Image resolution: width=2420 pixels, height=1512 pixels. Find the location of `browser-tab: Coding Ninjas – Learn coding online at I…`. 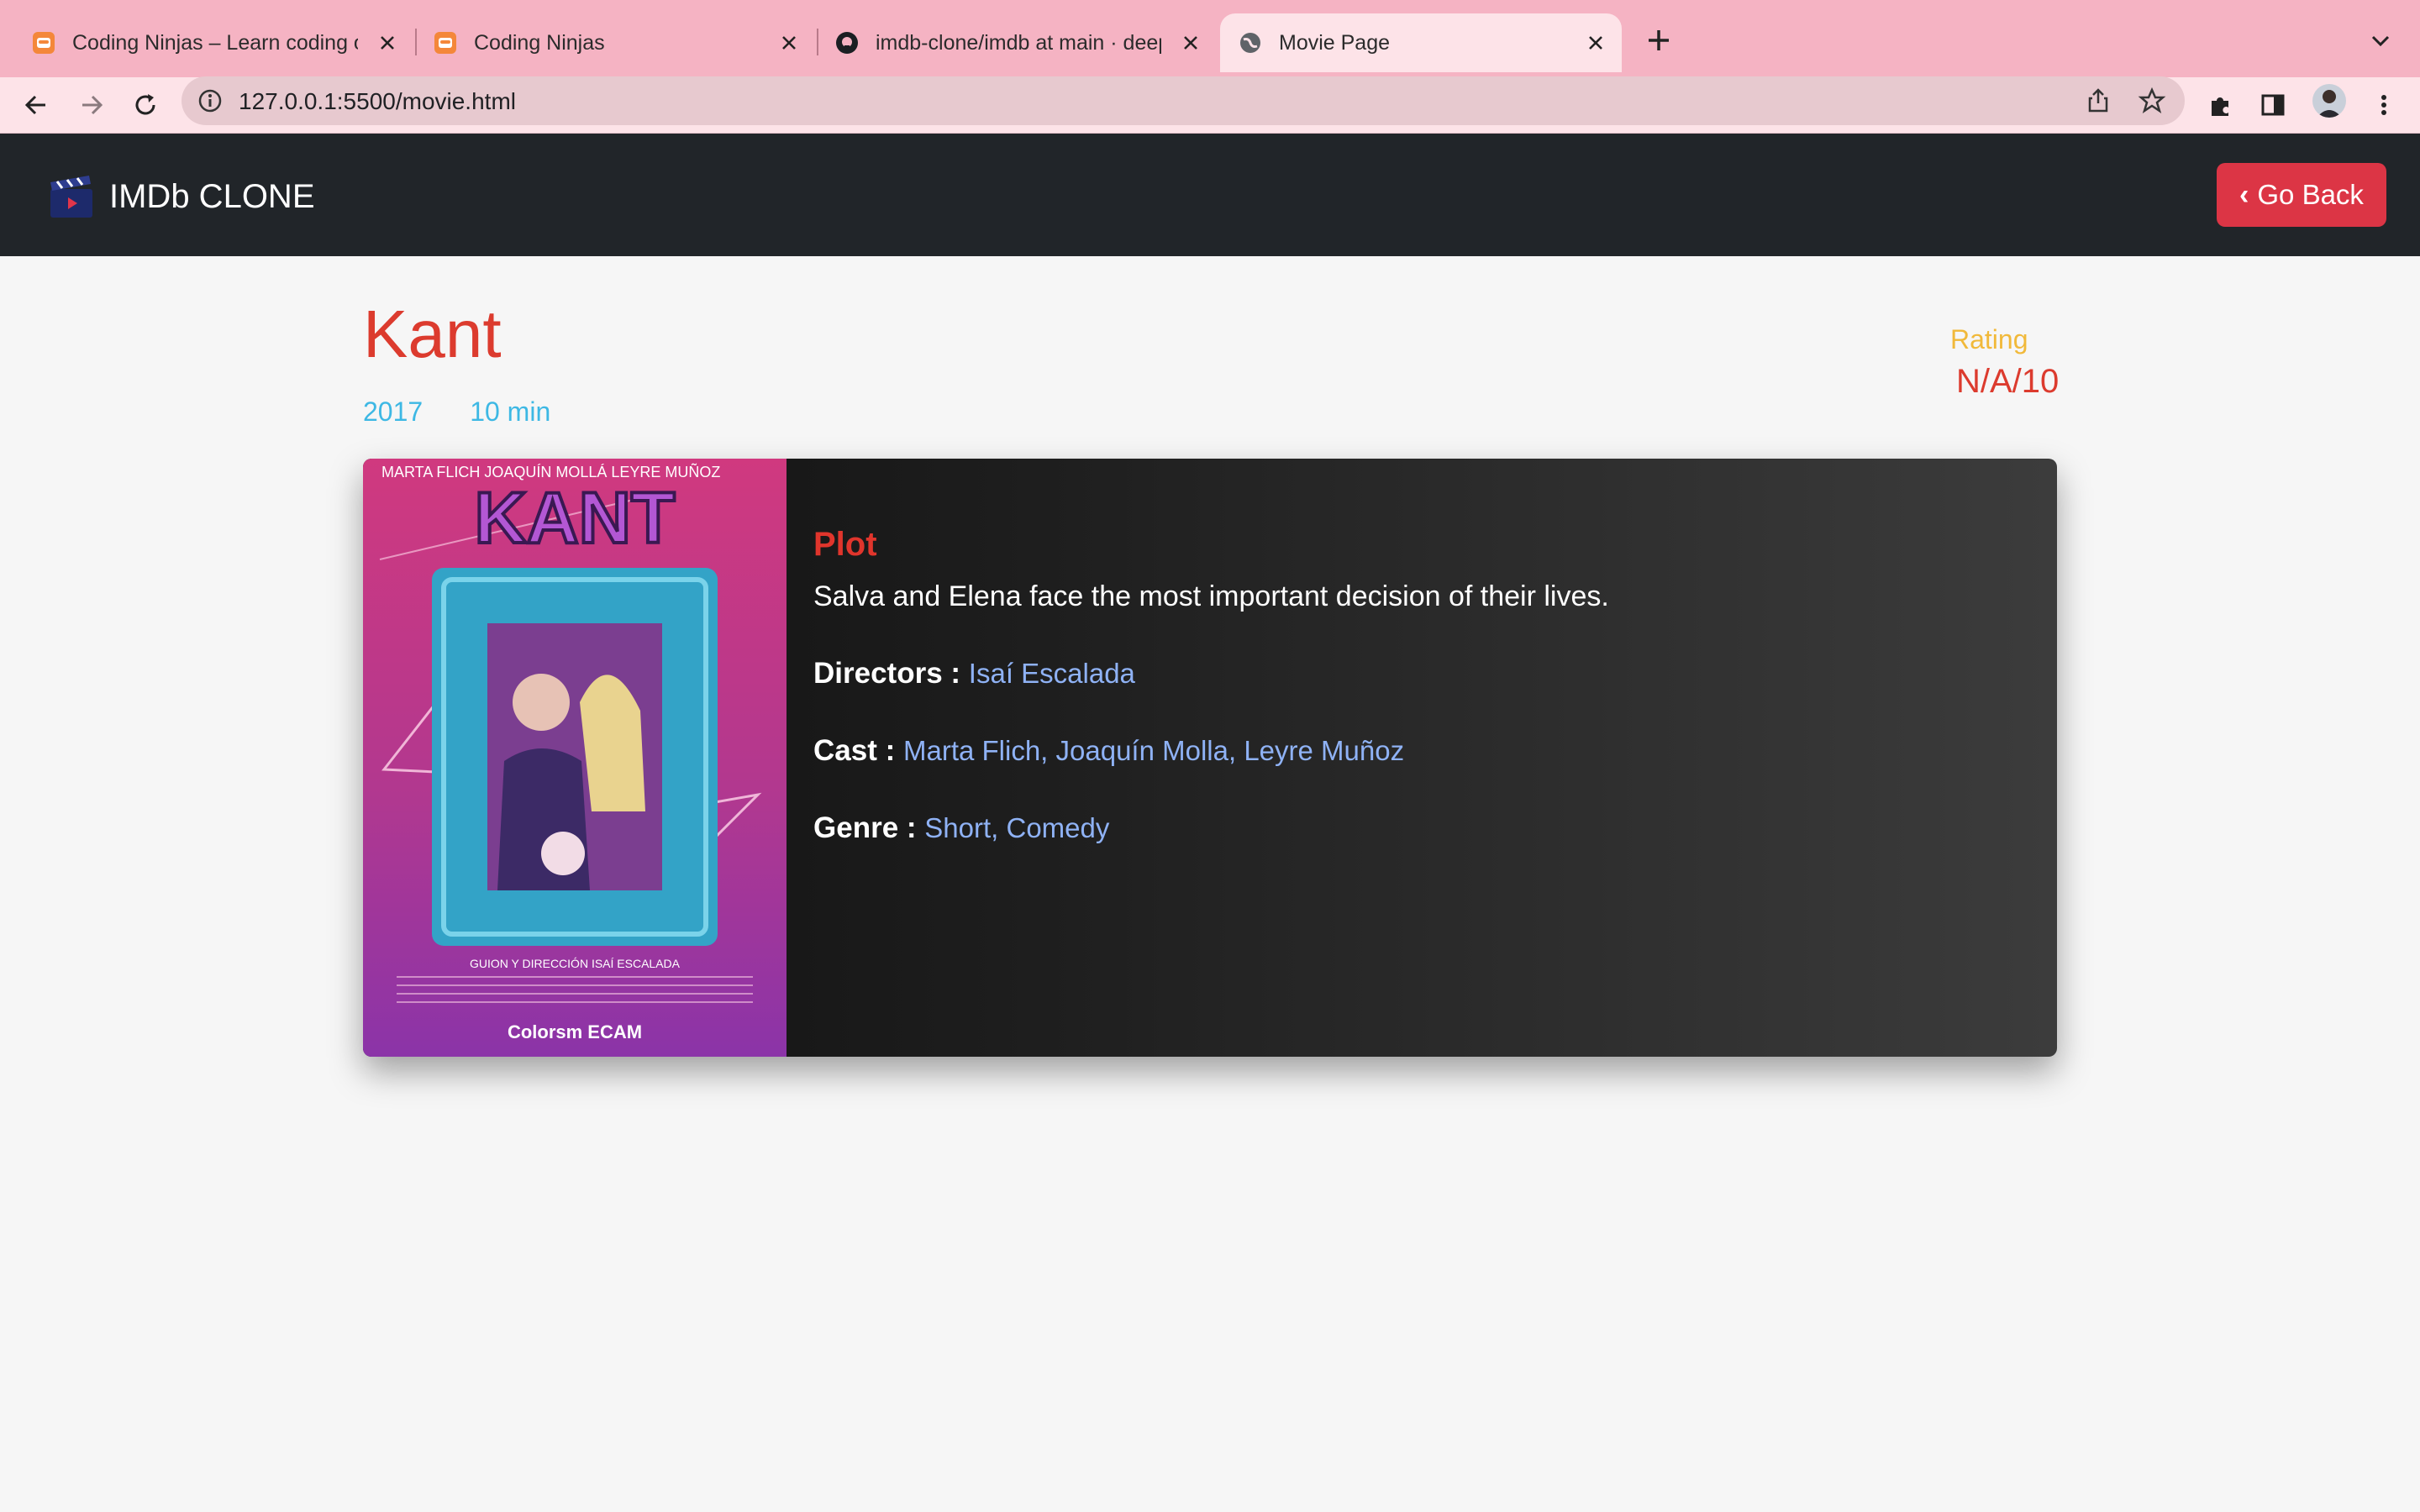

browser-tab: Coding Ninjas – Learn coding online at I… is located at coordinates (217, 42).